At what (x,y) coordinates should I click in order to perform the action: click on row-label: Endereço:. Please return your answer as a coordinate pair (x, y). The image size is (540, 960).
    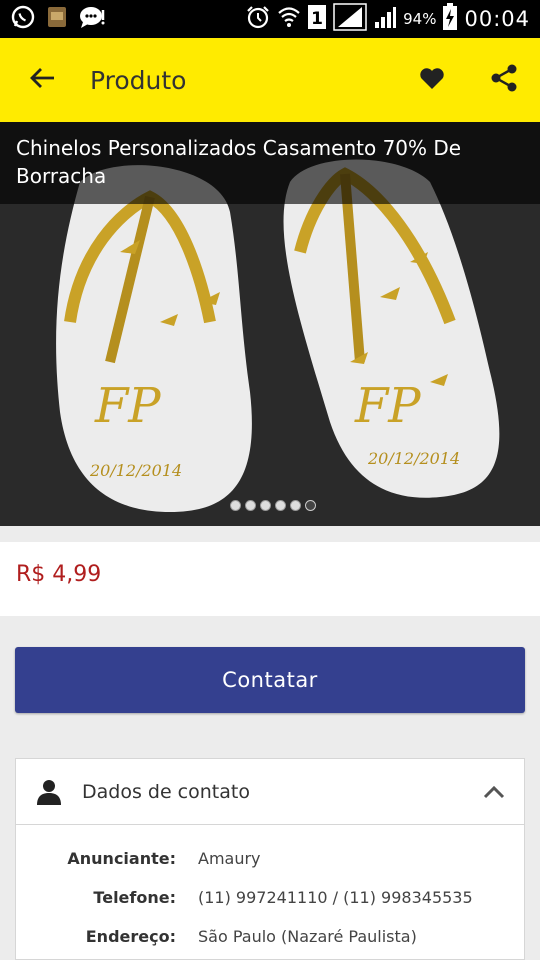
    Looking at the image, I should click on (130, 936).